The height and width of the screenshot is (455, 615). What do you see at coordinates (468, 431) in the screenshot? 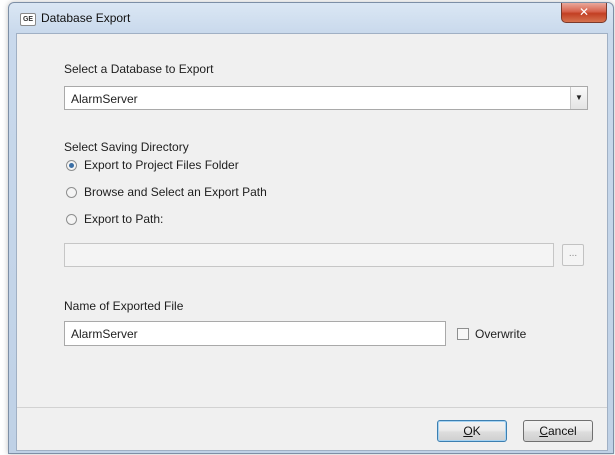
I see `ok-button-mnemonic: O` at bounding box center [468, 431].